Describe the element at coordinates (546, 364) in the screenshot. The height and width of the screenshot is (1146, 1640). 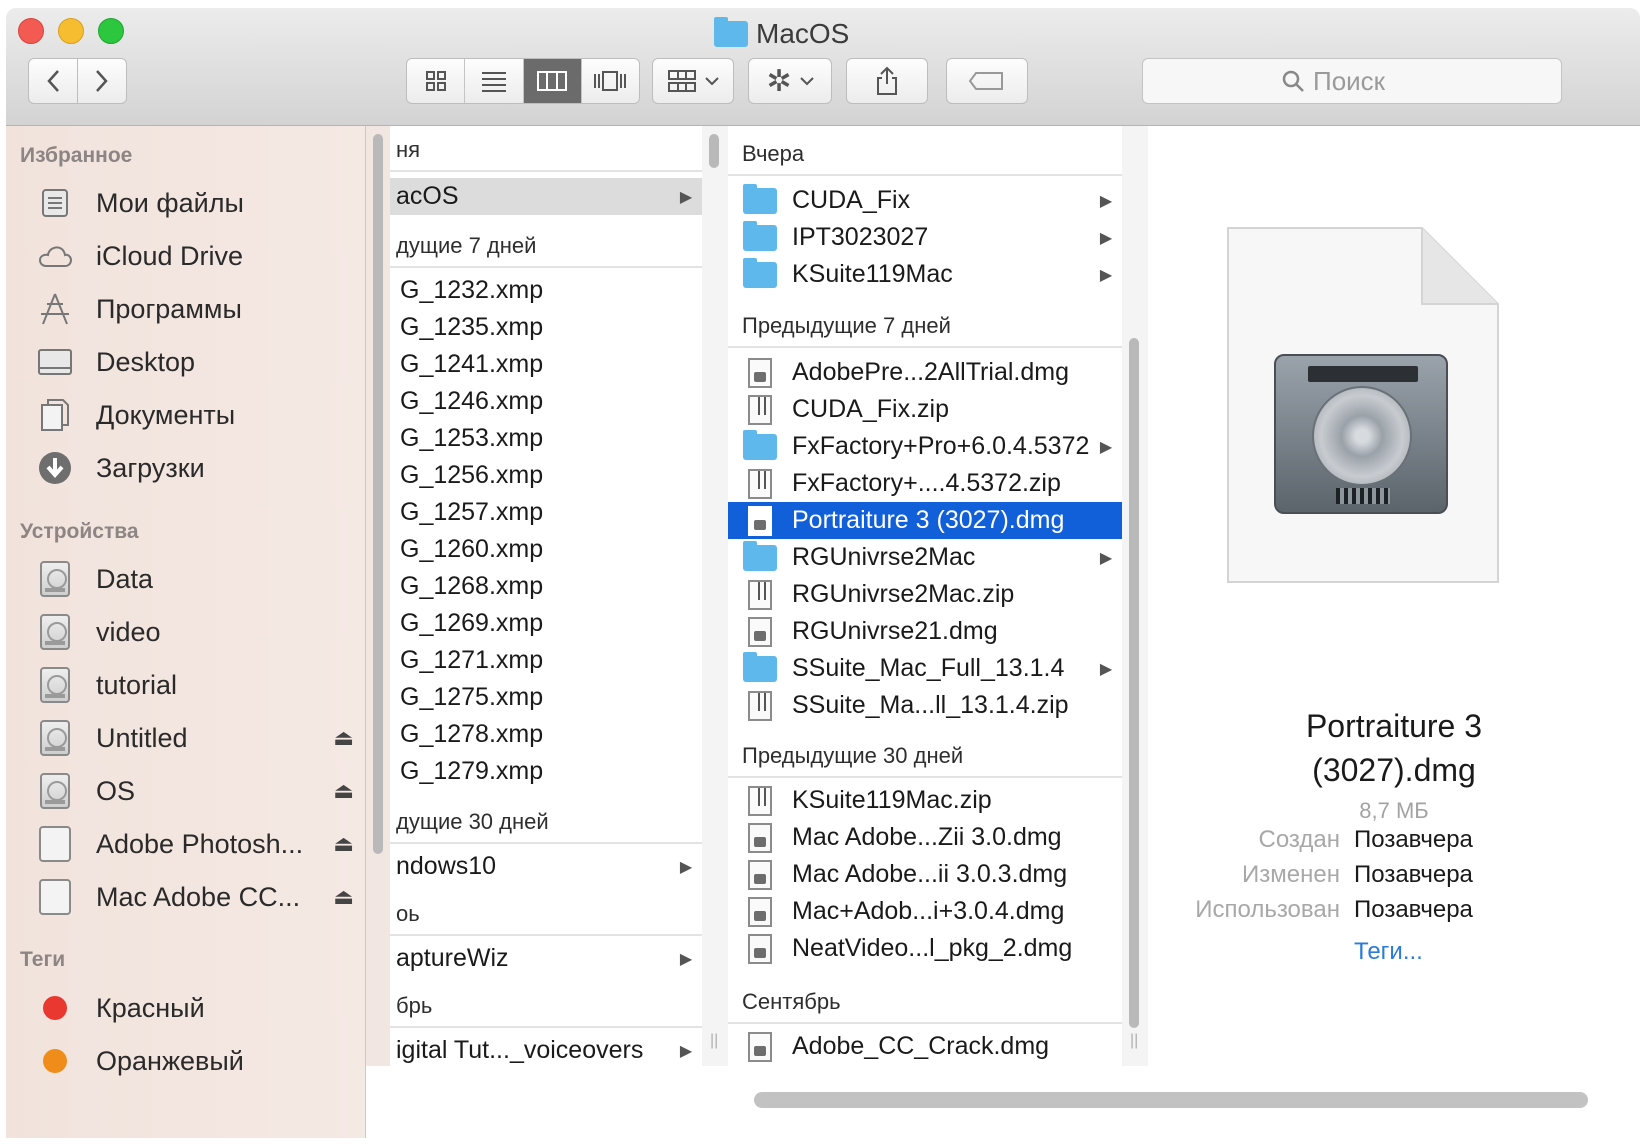
I see `list-item: G_1241.xmp` at that location.